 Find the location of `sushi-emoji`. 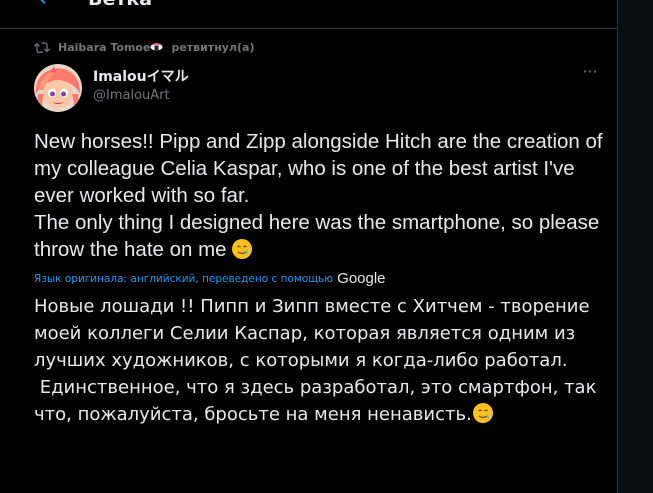

sushi-emoji is located at coordinates (156, 47).